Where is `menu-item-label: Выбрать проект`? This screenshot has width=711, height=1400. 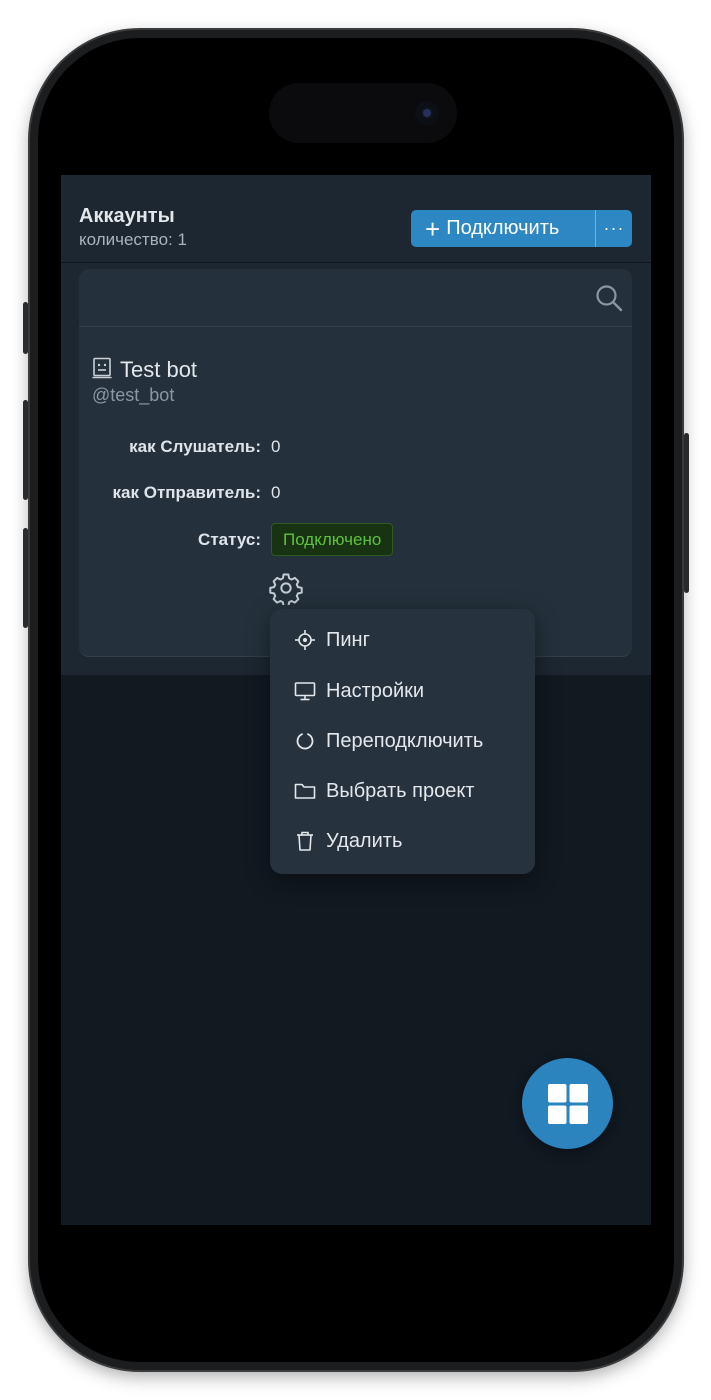
menu-item-label: Выбрать проект is located at coordinates (400, 790).